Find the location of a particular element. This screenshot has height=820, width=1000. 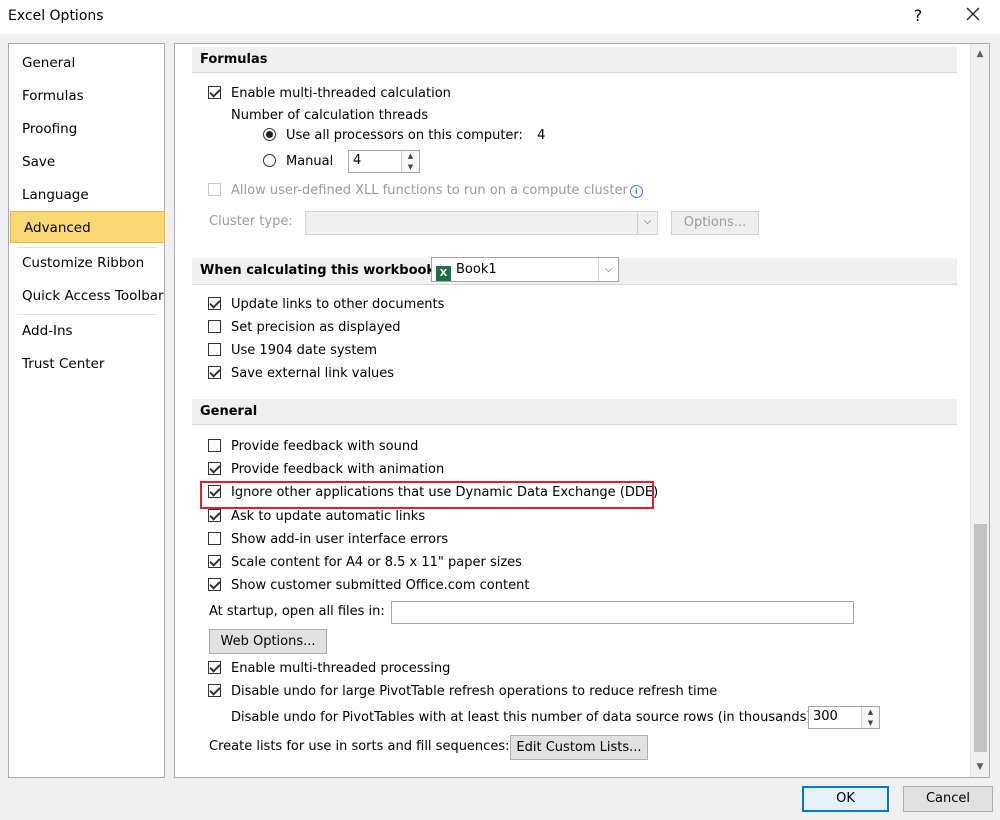

scroll-down-icon: ▼ is located at coordinates (980, 767).